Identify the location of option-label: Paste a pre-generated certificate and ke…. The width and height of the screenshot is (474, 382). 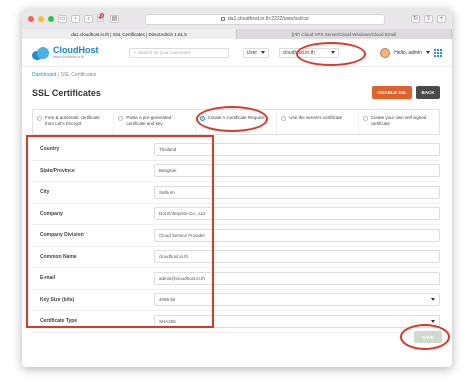
(149, 120).